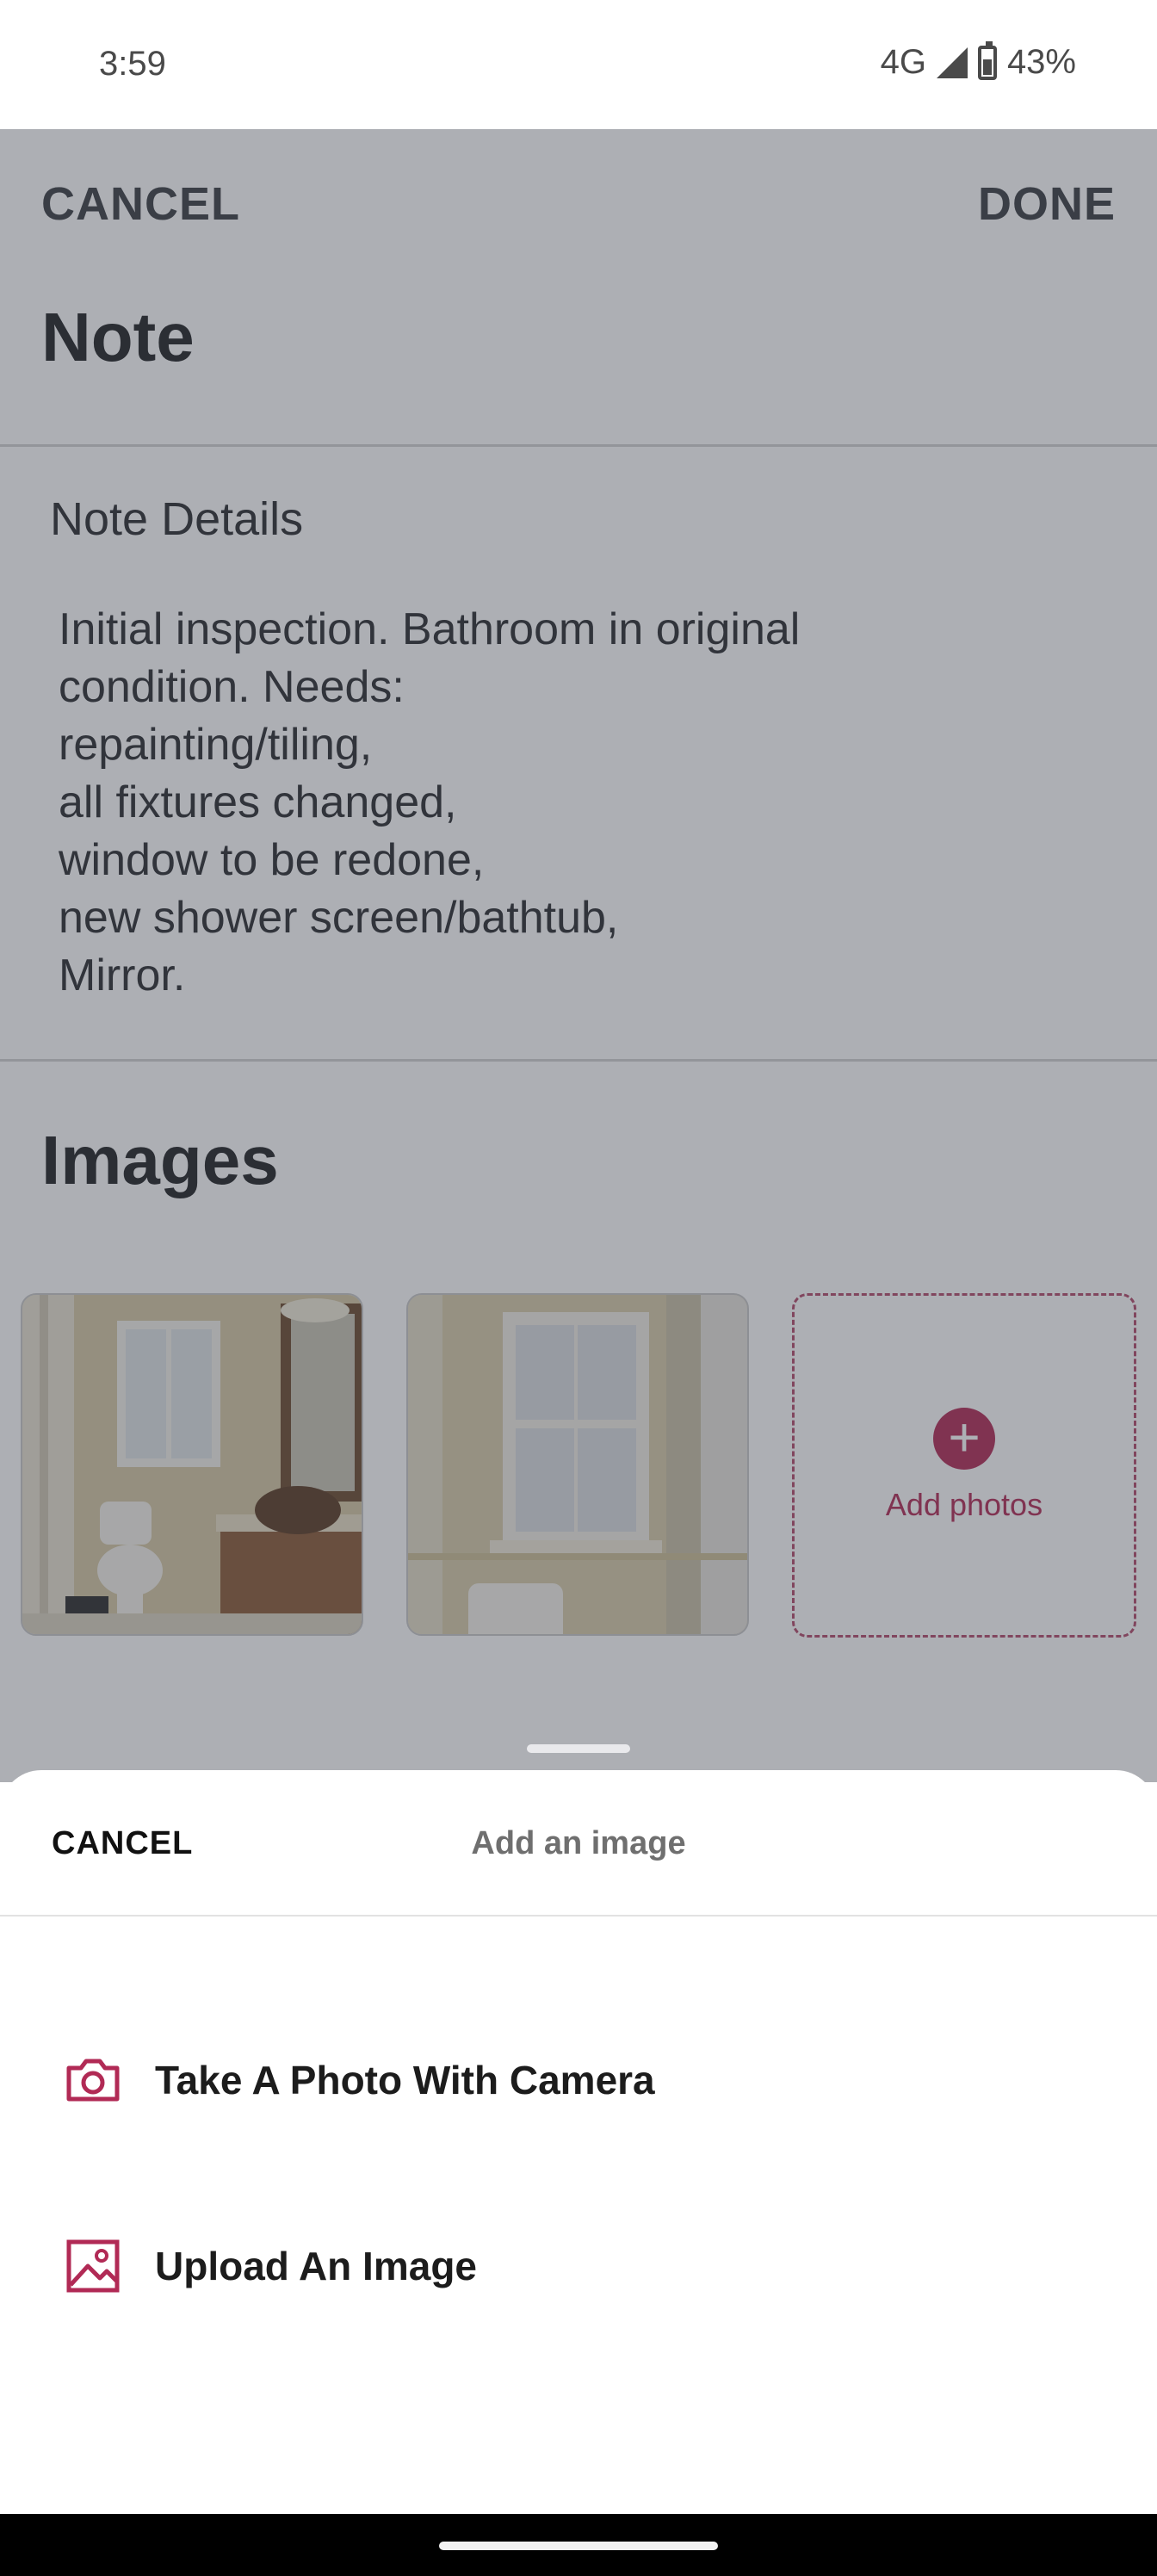  I want to click on status-icons: 4G 43%, so click(978, 61).